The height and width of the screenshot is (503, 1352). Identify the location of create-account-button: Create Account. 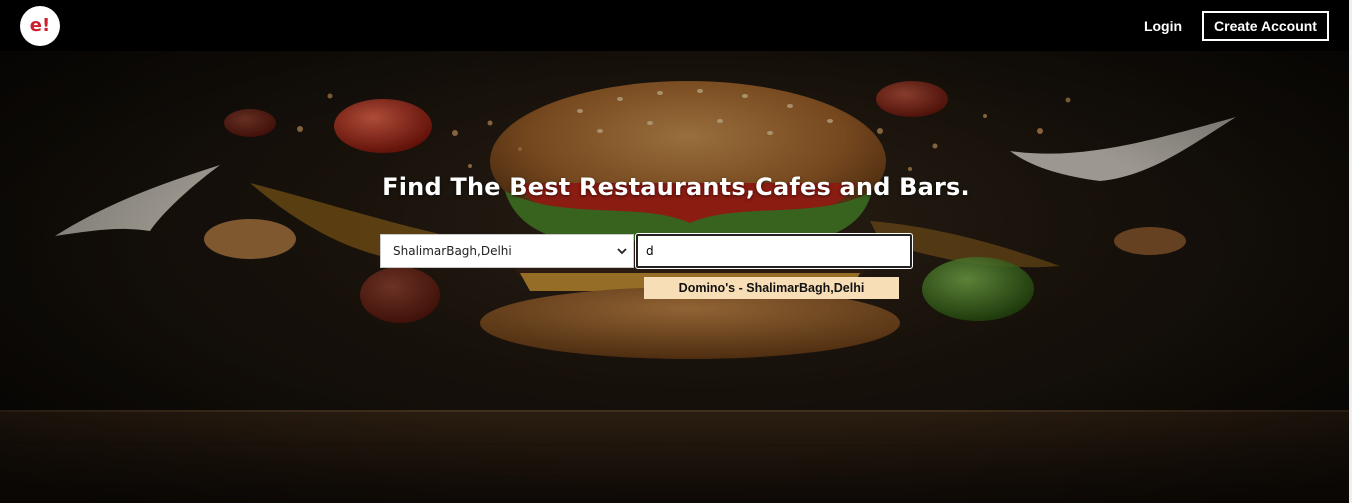
(1265, 26).